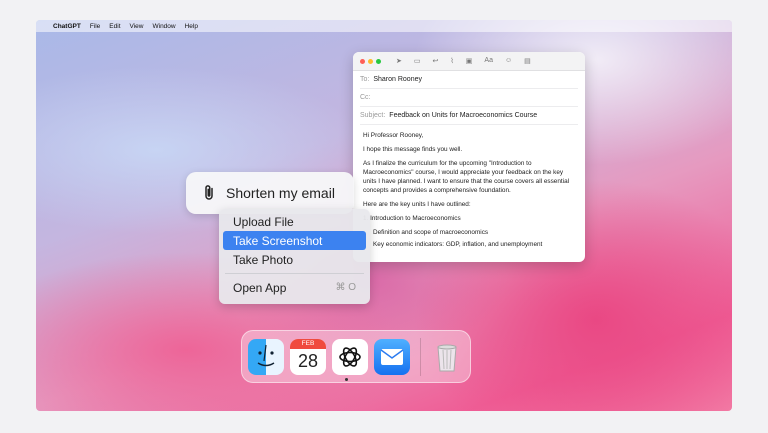 The width and height of the screenshot is (768, 433). I want to click on zoom-window-button, so click(378, 61).